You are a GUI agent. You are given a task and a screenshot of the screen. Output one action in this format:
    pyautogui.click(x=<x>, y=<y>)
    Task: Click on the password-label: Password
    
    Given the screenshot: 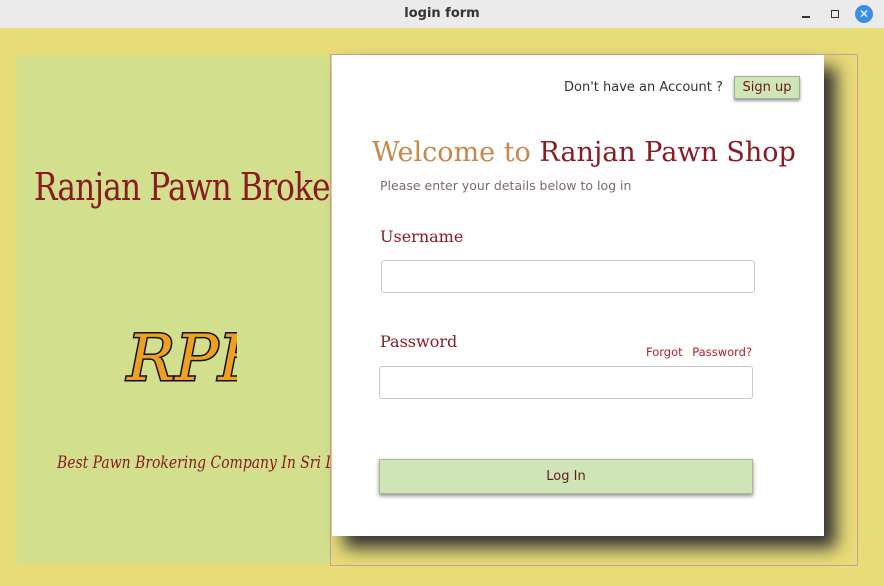 What is the action you would take?
    pyautogui.click(x=419, y=341)
    